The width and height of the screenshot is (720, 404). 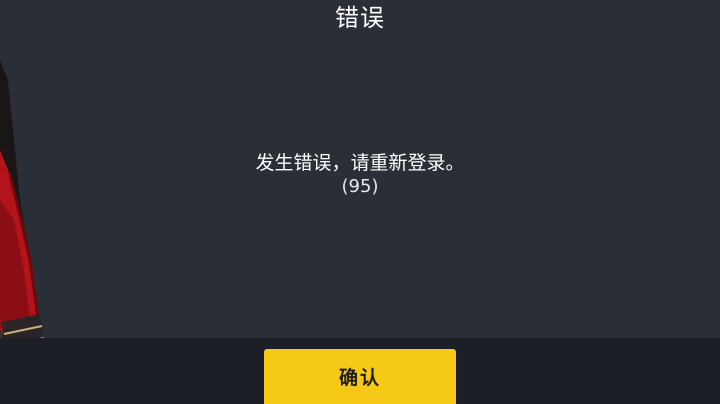 I want to click on dialog-title: 错误, so click(x=360, y=18).